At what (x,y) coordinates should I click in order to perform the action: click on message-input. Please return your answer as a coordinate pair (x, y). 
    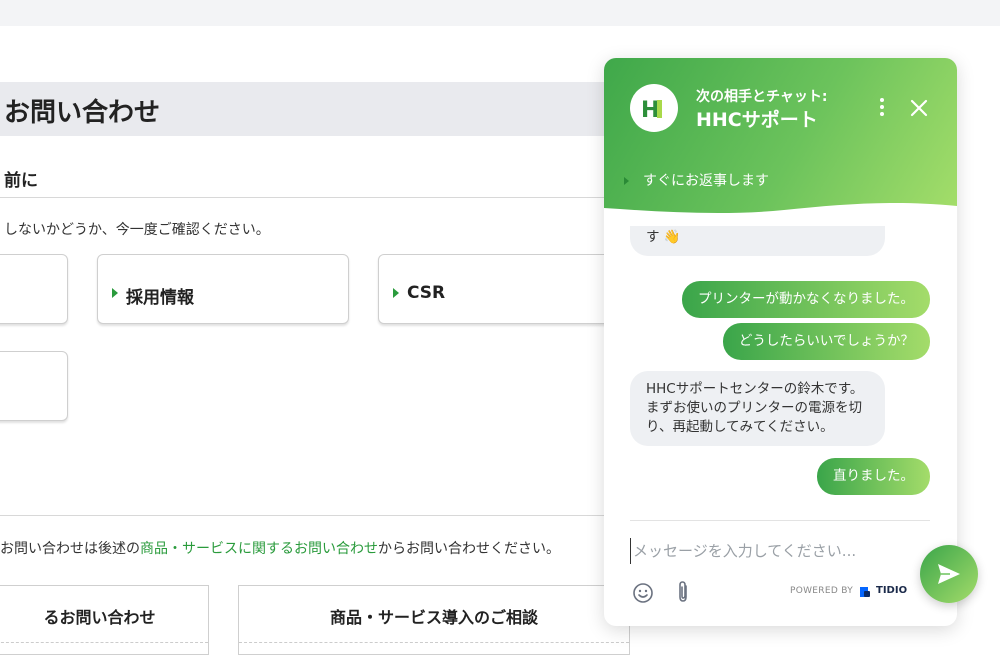
    Looking at the image, I should click on (765, 551).